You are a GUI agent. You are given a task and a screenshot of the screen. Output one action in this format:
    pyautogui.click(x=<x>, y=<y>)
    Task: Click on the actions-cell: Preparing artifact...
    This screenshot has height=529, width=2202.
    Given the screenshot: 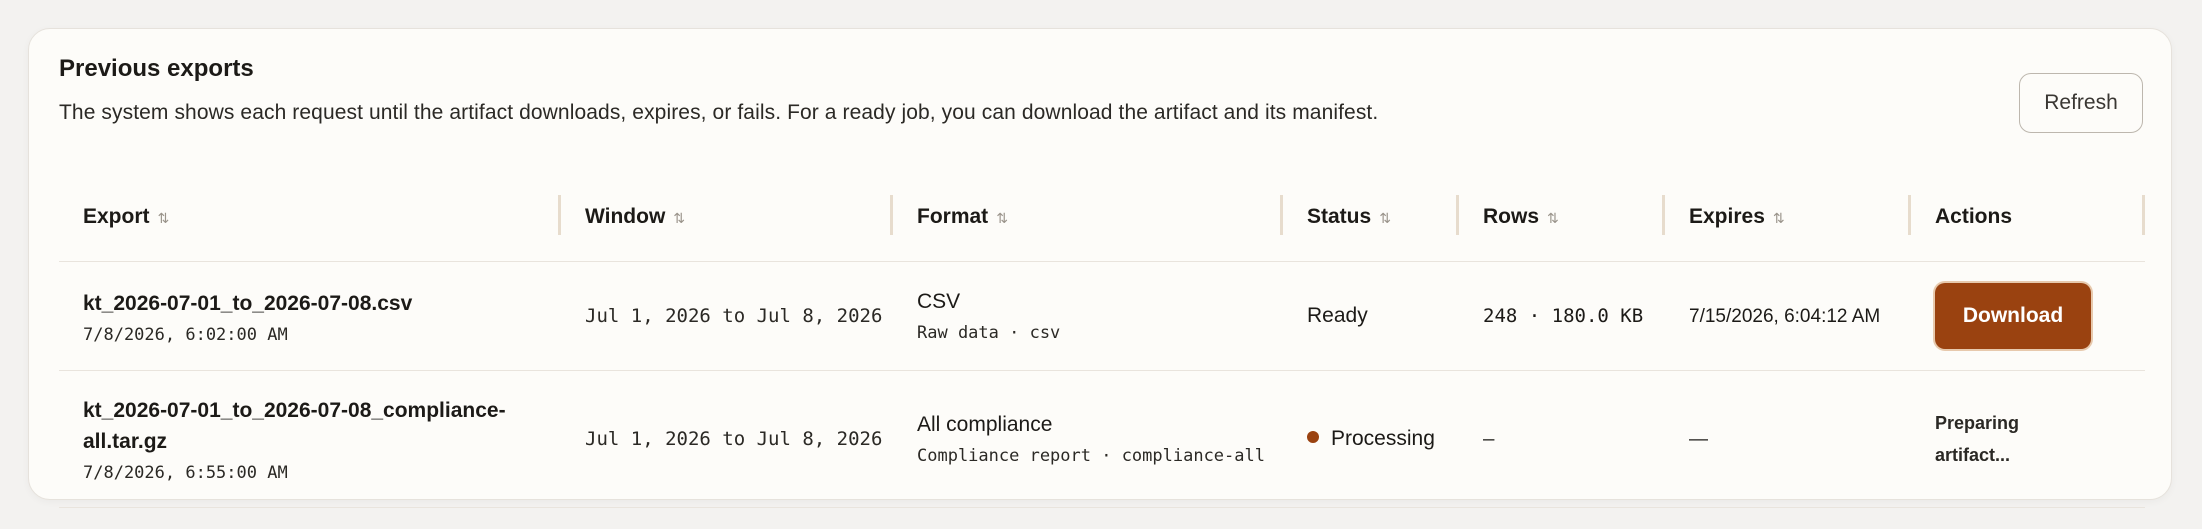 What is the action you would take?
    pyautogui.click(x=2028, y=439)
    